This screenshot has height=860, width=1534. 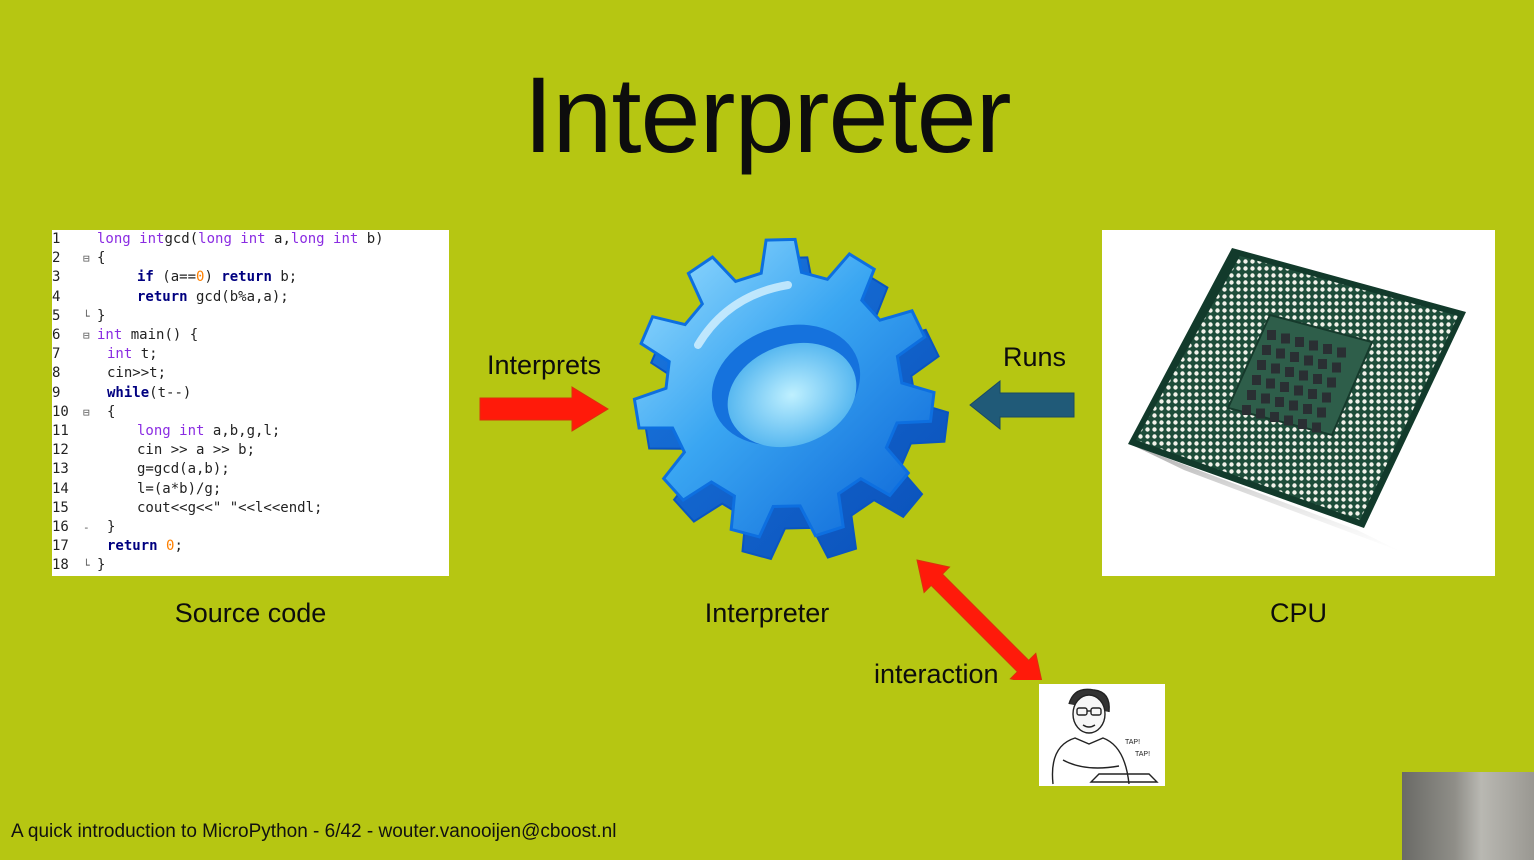 I want to click on cpu-image, so click(x=1298, y=403).